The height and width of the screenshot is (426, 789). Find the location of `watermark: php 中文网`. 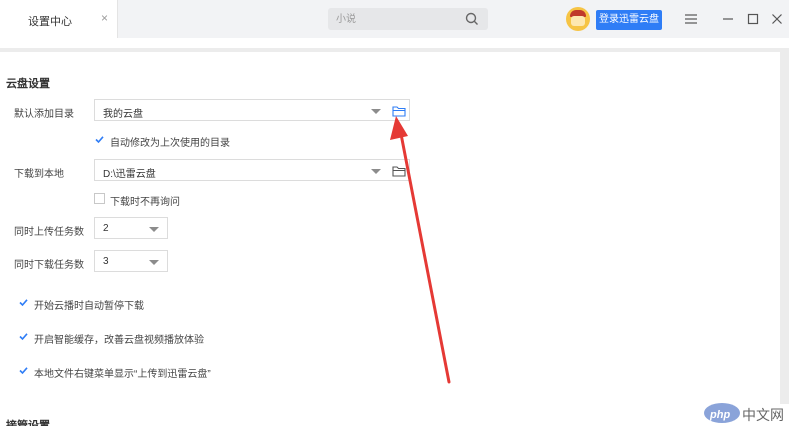

watermark: php 中文网 is located at coordinates (746, 413).